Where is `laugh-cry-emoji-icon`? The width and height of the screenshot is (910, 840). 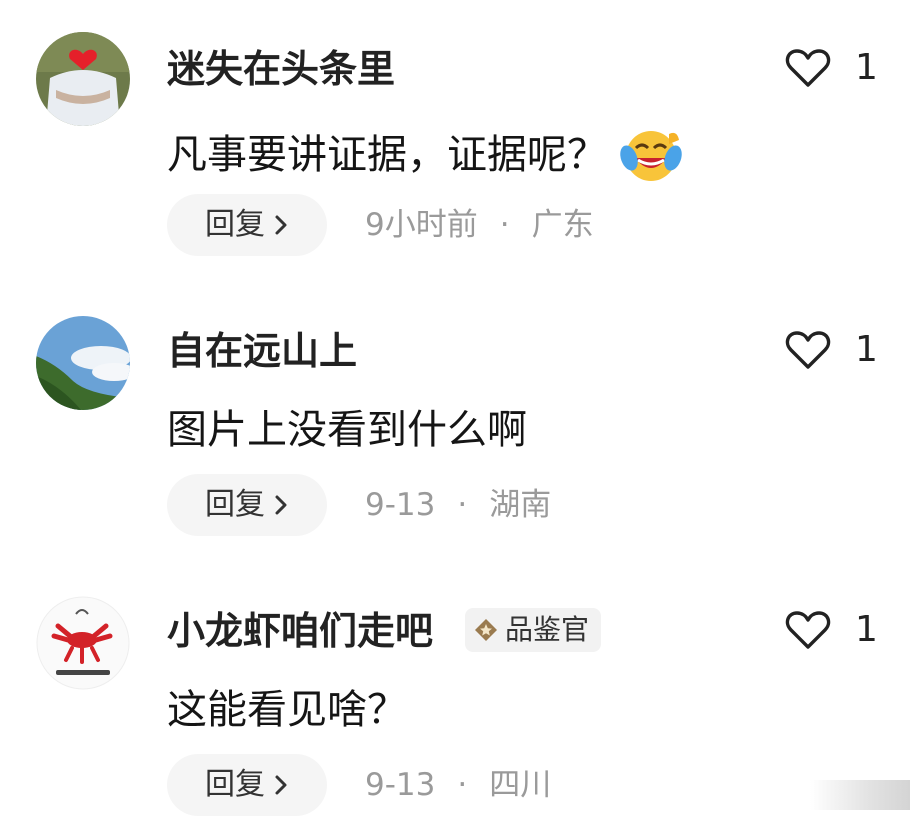
laugh-cry-emoji-icon is located at coordinates (651, 156).